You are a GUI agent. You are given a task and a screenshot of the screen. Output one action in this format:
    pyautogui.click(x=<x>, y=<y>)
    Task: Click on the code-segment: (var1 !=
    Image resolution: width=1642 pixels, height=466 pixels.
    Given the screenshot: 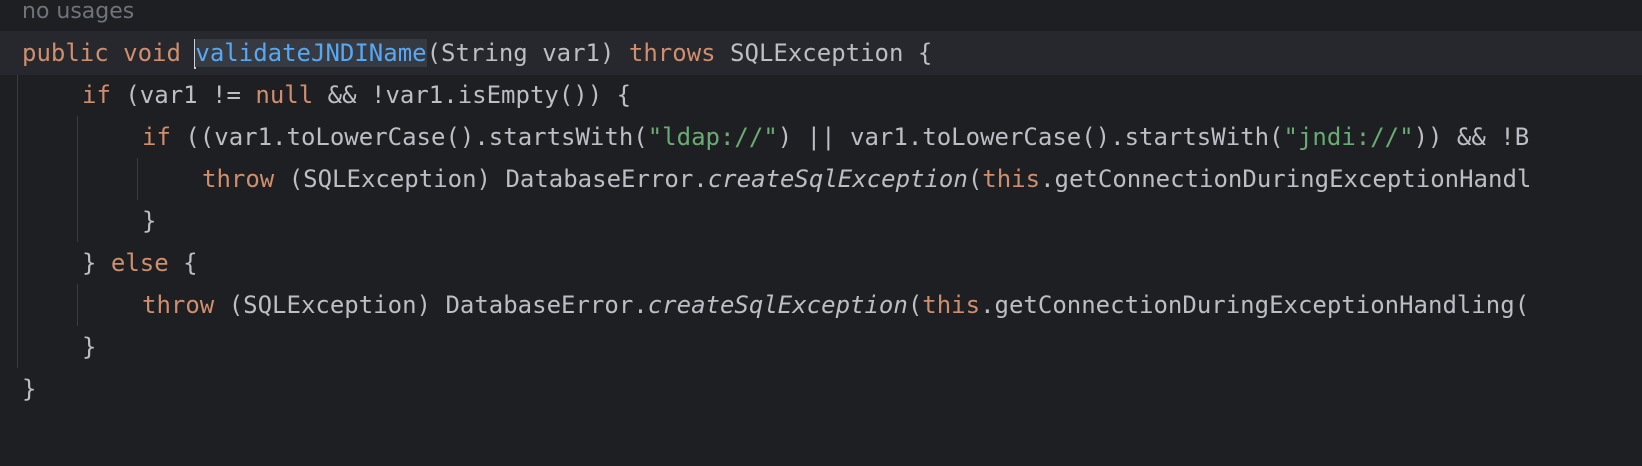 What is the action you would take?
    pyautogui.click(x=183, y=95)
    